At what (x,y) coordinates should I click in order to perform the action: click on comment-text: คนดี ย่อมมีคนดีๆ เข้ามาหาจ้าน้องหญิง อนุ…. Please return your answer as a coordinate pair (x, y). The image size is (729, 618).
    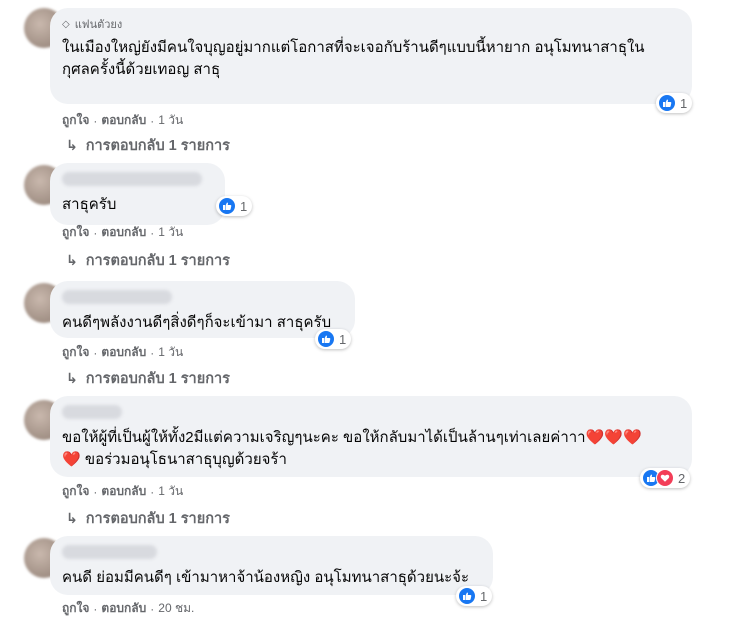
    Looking at the image, I should click on (266, 577).